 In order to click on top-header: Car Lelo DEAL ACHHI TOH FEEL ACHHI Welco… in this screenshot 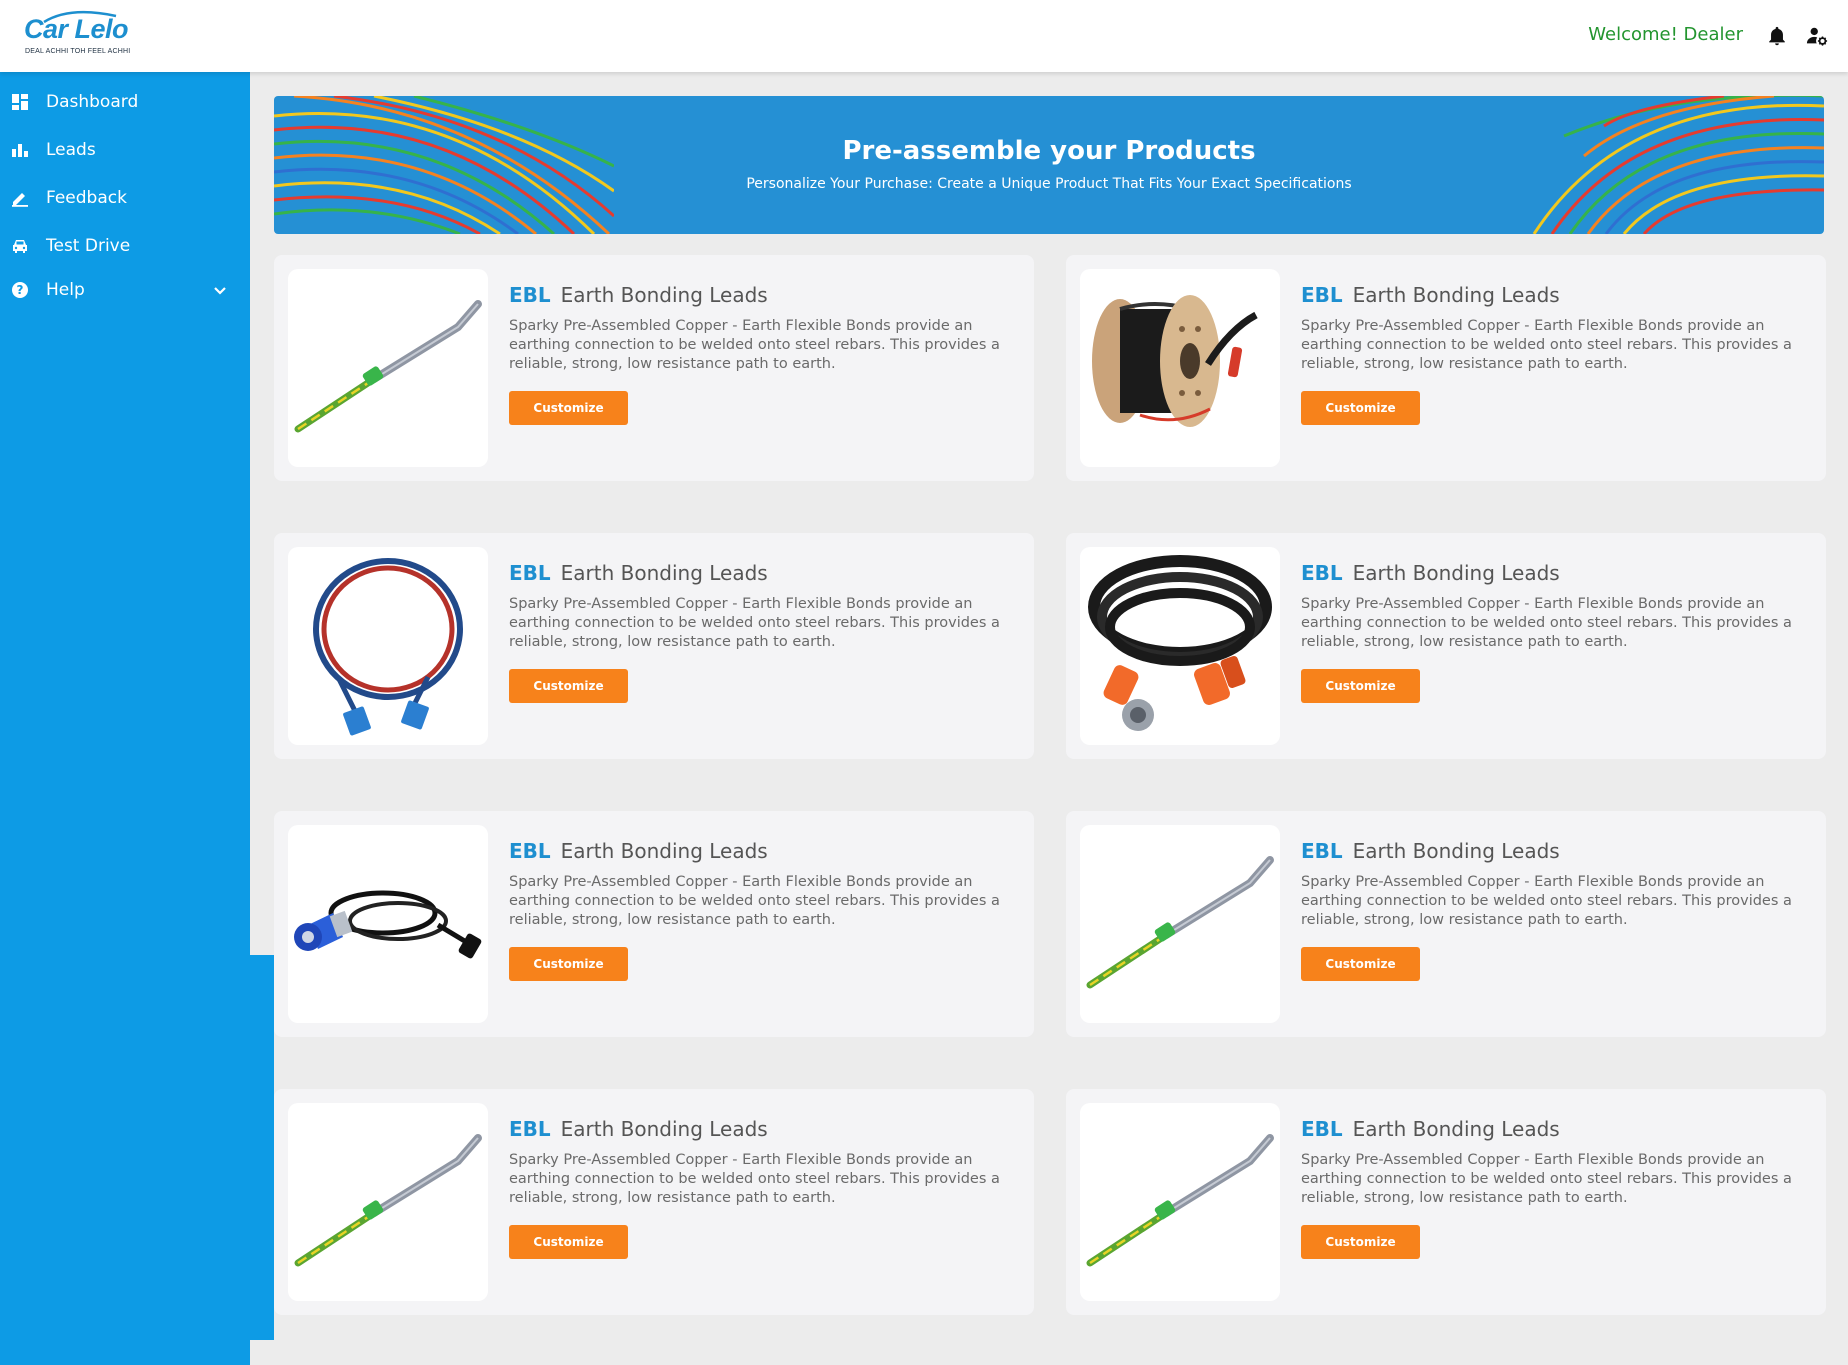, I will do `click(924, 36)`.